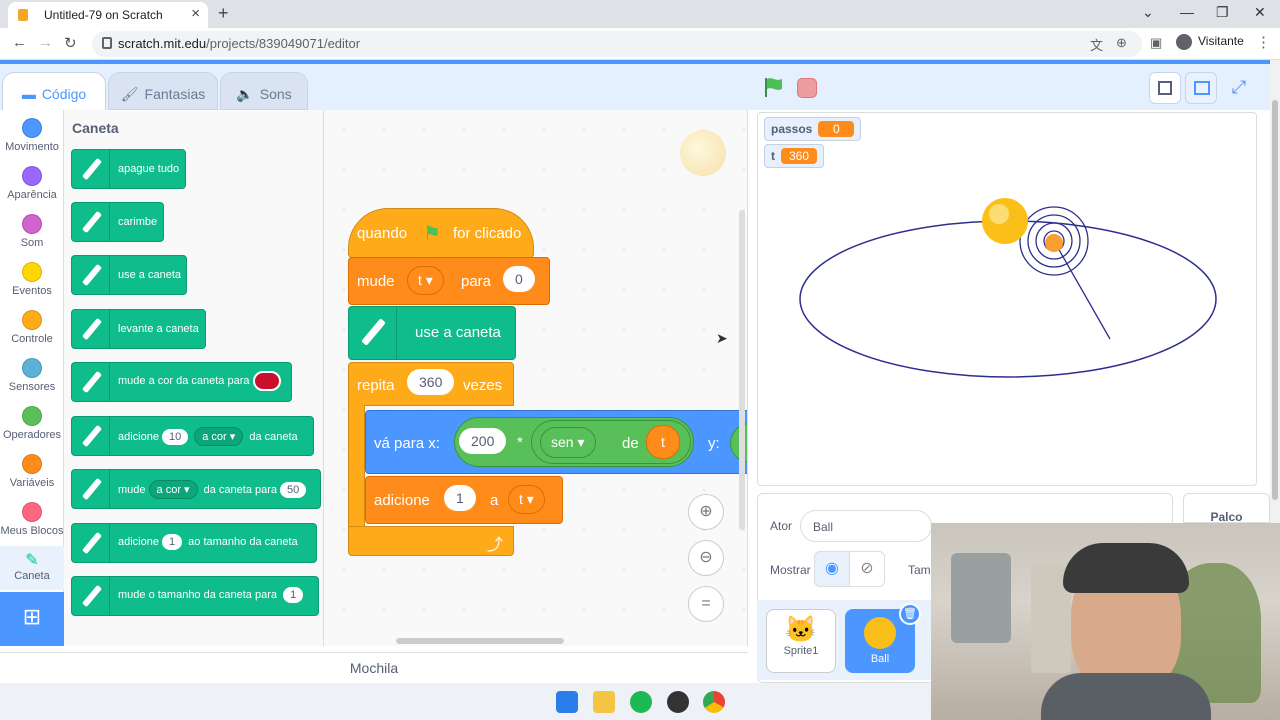 The width and height of the screenshot is (1280, 720). Describe the element at coordinates (1260, 12) in the screenshot. I see `close-window-icon: ✕` at that location.